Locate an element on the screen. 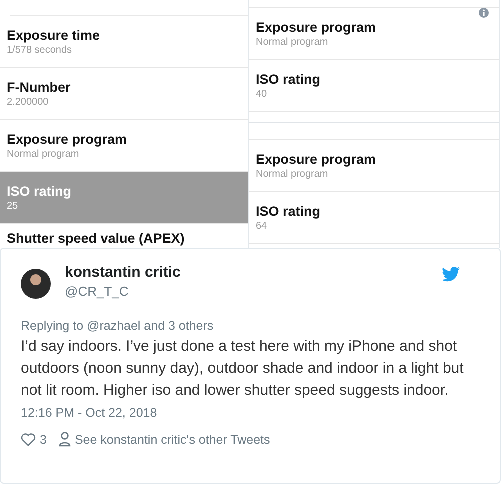  setting-row: Shutter speed value (APEX) is located at coordinates (124, 235).